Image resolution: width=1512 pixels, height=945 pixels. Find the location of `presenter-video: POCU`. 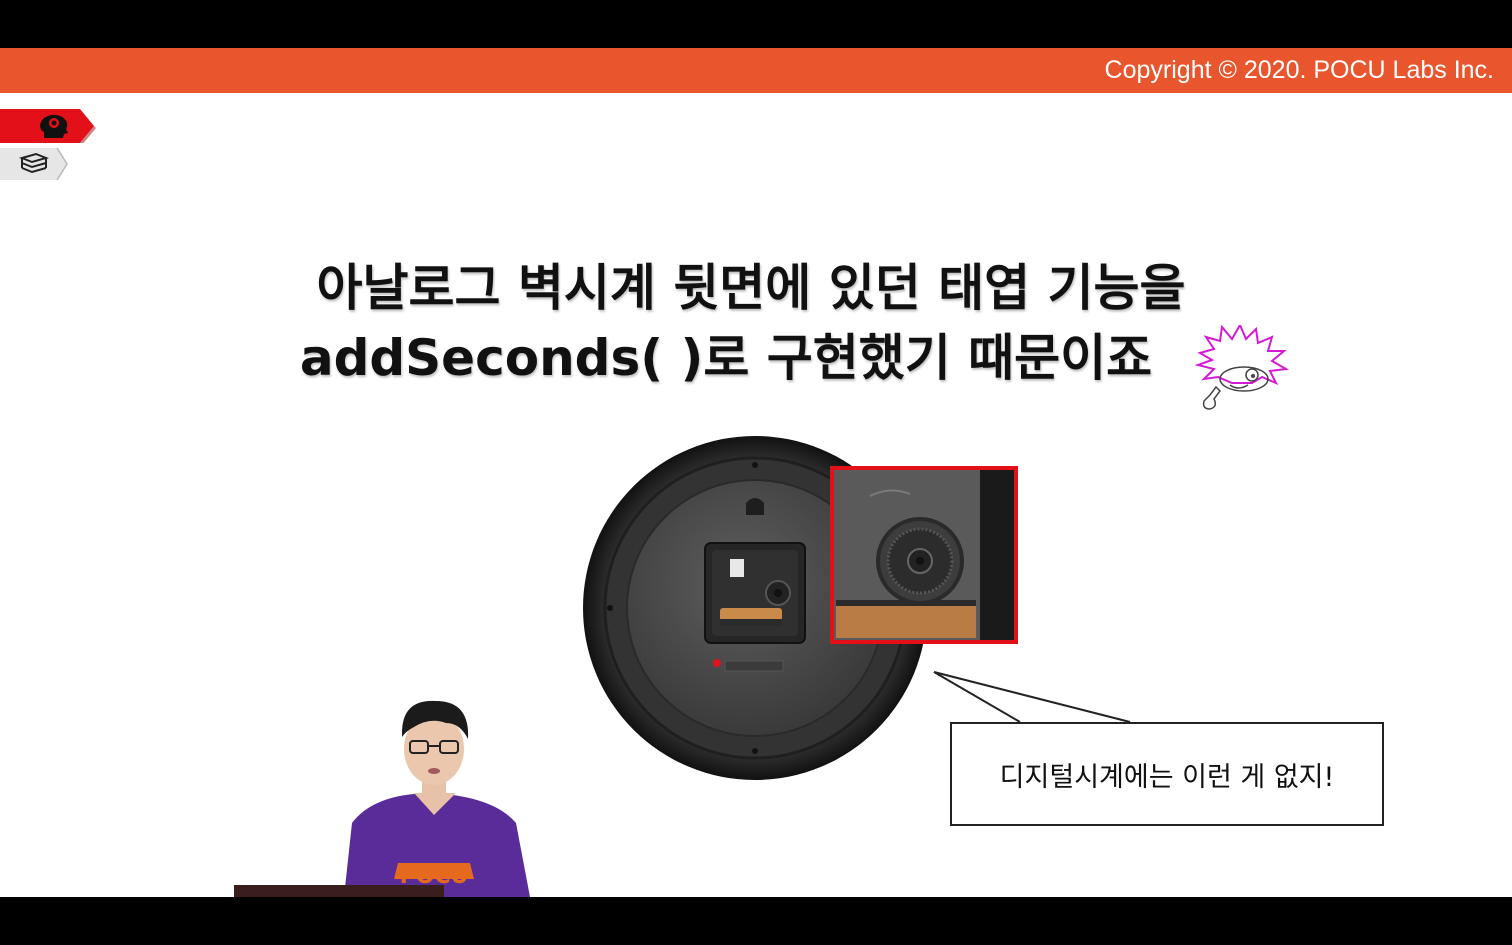

presenter-video: POCU is located at coordinates (384, 795).